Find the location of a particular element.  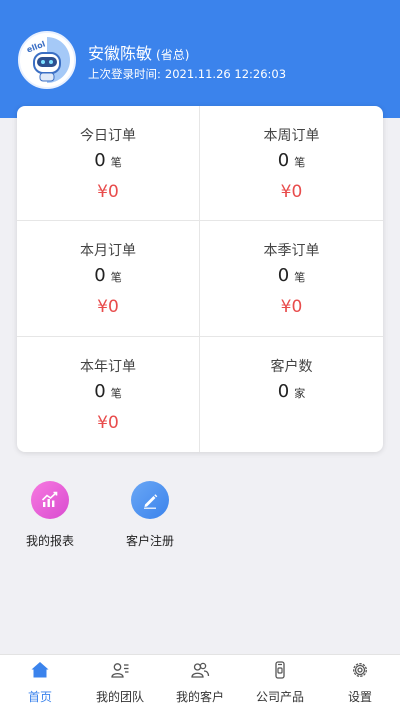

stat-title: 本季订单 is located at coordinates (291, 251).